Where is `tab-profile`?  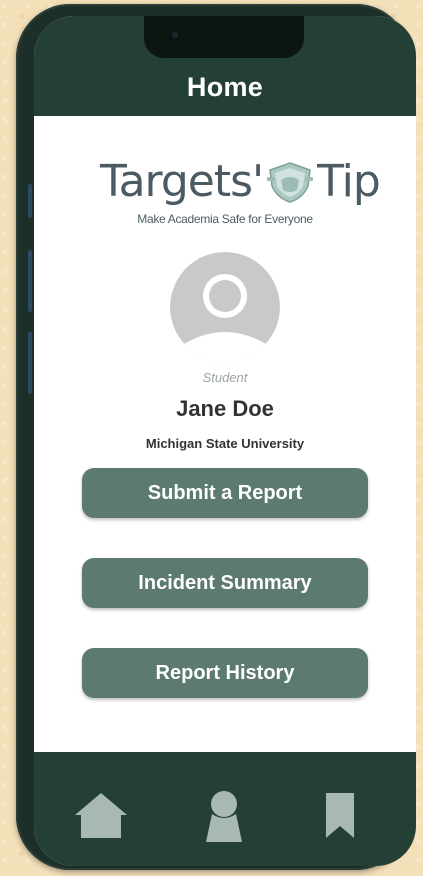 tab-profile is located at coordinates (224, 818).